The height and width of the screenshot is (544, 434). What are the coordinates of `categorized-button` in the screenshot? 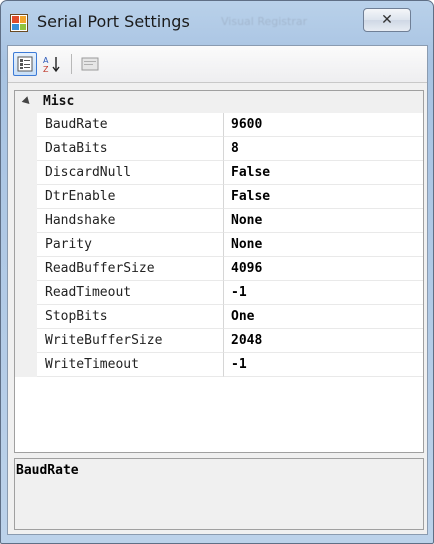 It's located at (25, 64).